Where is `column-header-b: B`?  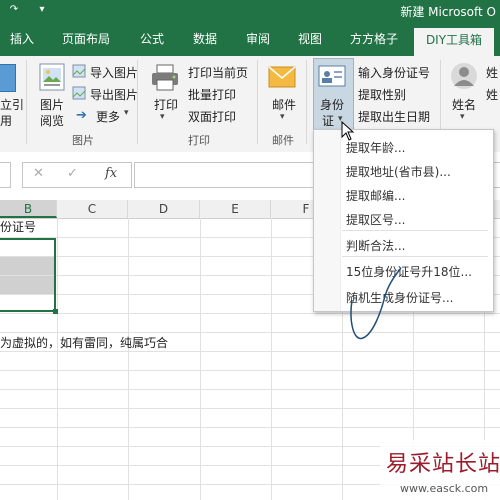 column-header-b: B is located at coordinates (28, 209).